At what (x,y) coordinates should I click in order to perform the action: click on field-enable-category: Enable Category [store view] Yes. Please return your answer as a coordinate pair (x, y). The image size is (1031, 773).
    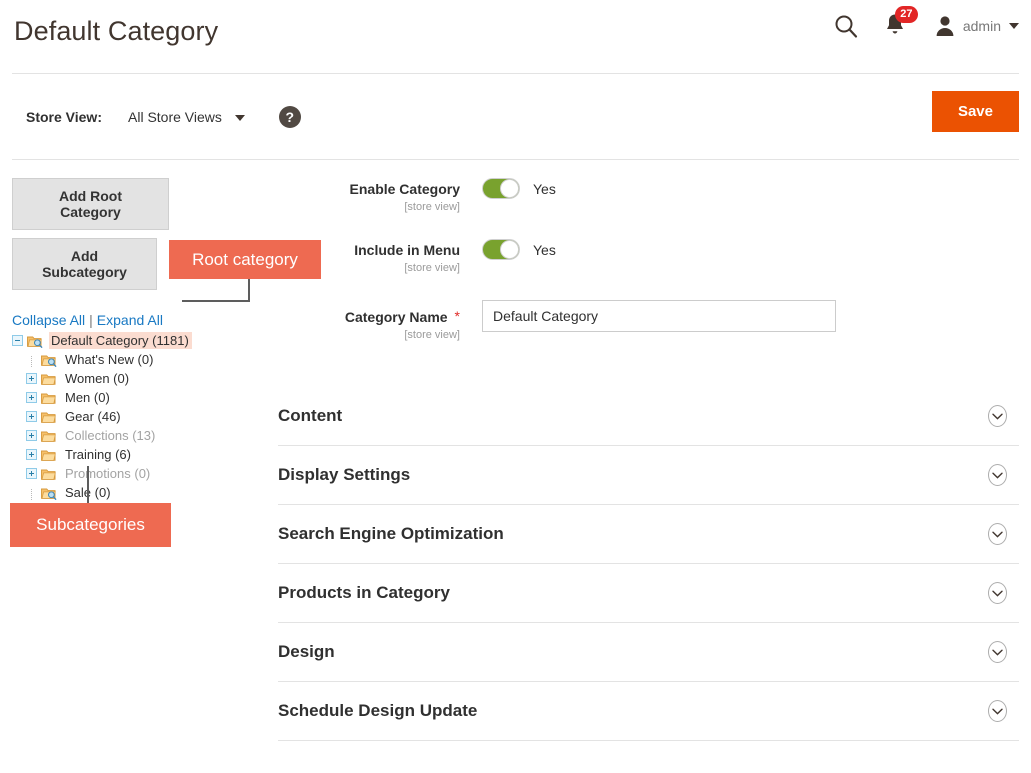
    Looking at the image, I should click on (644, 195).